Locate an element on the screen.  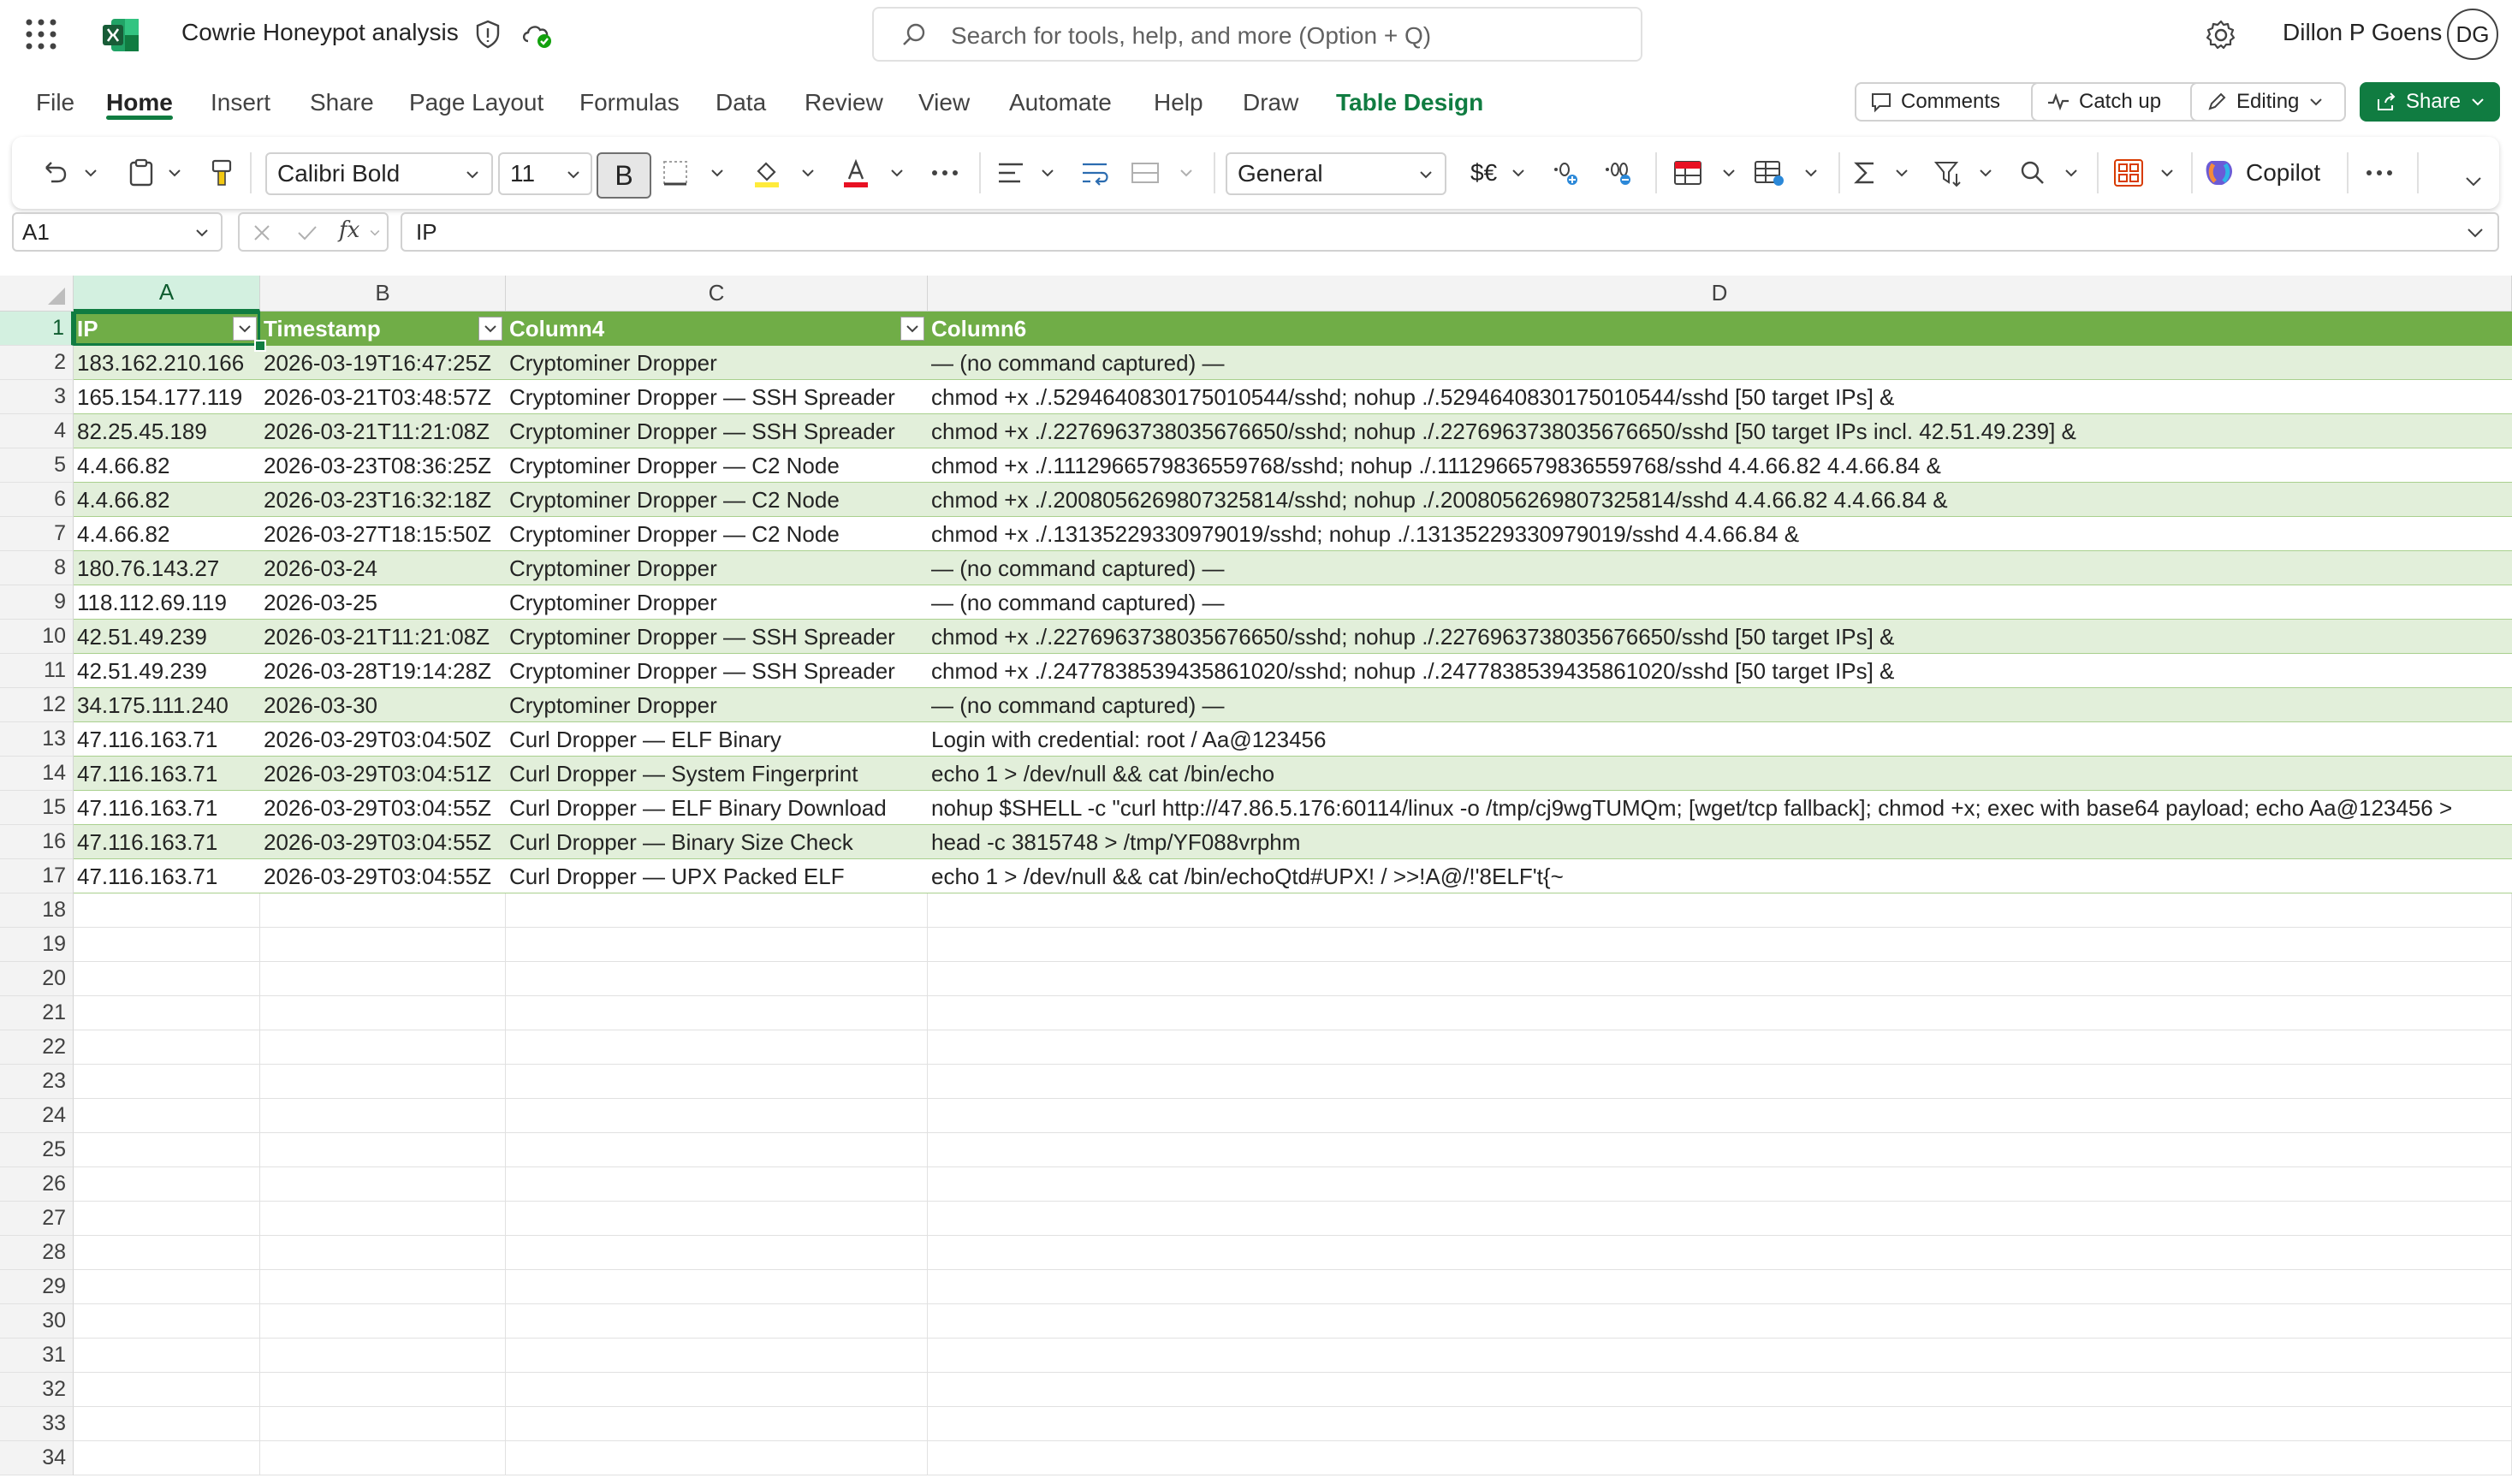
expand-ribbon-button is located at coordinates (2473, 181).